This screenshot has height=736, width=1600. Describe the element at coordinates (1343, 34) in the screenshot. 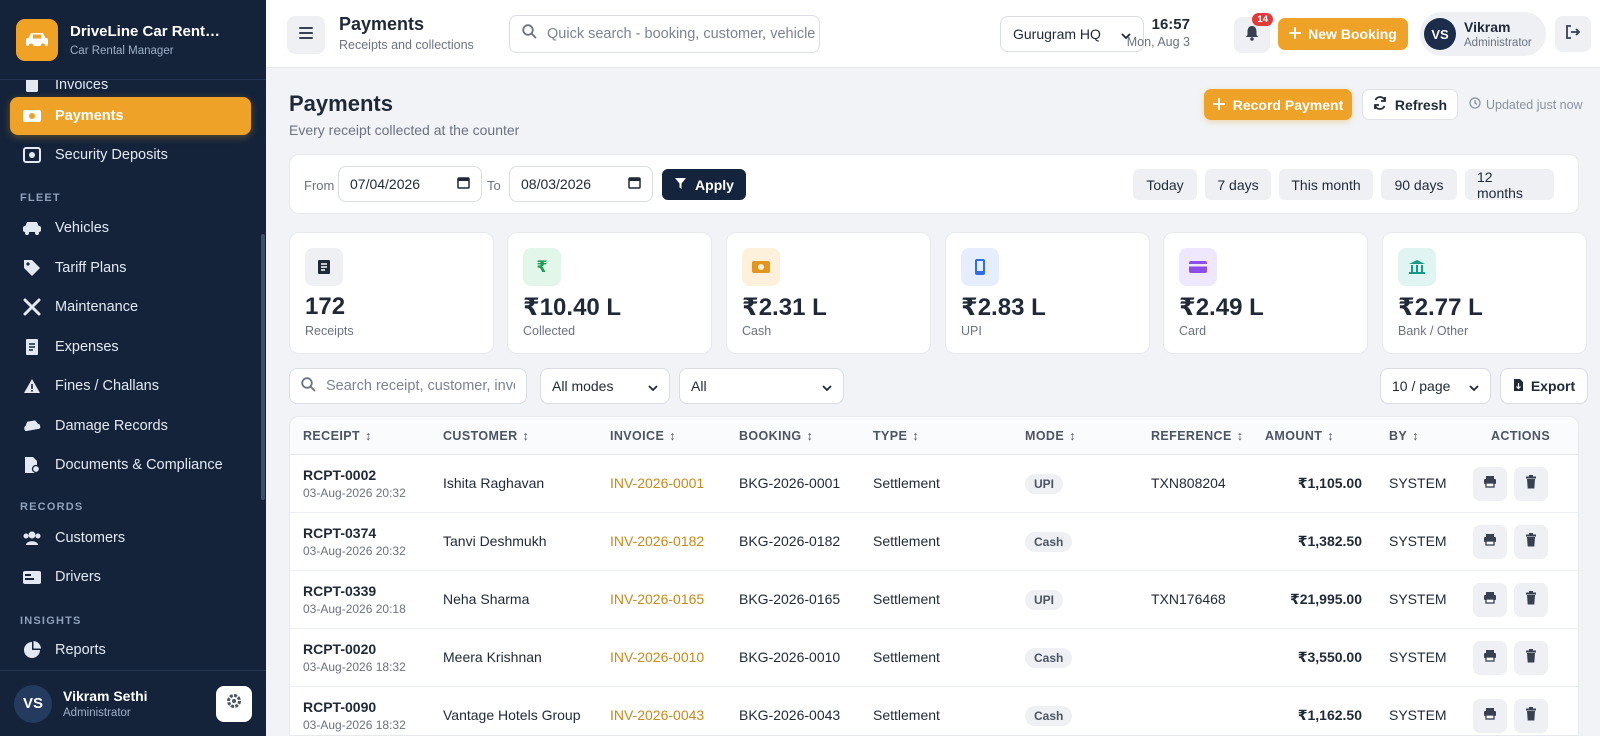

I see `new-booking-button: New Booking` at that location.